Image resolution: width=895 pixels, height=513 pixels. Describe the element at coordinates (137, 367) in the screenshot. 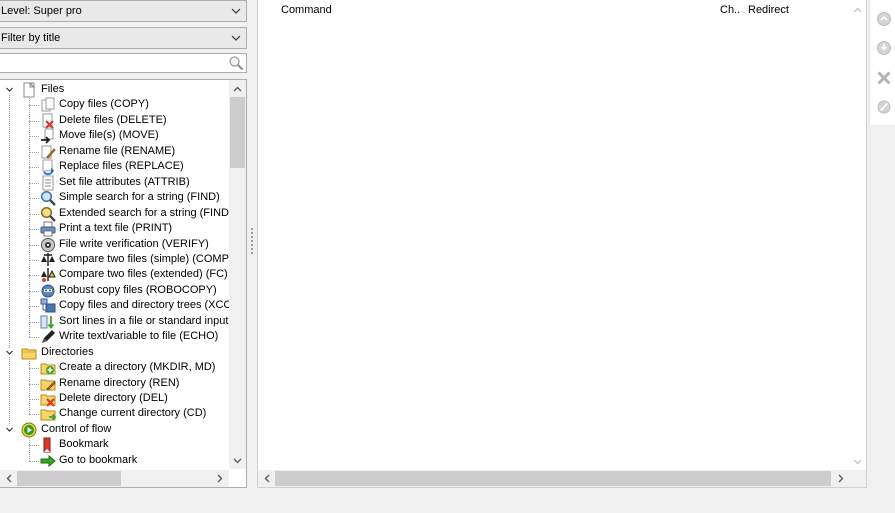

I see `tree-item-label: Create a directory (MKDIR, MD)` at that location.